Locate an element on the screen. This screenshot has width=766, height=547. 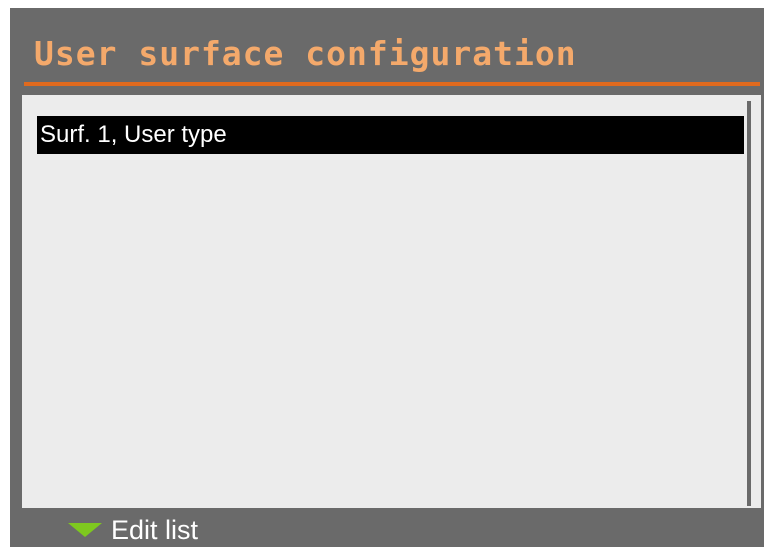
triangle-down-icon is located at coordinates (85, 530).